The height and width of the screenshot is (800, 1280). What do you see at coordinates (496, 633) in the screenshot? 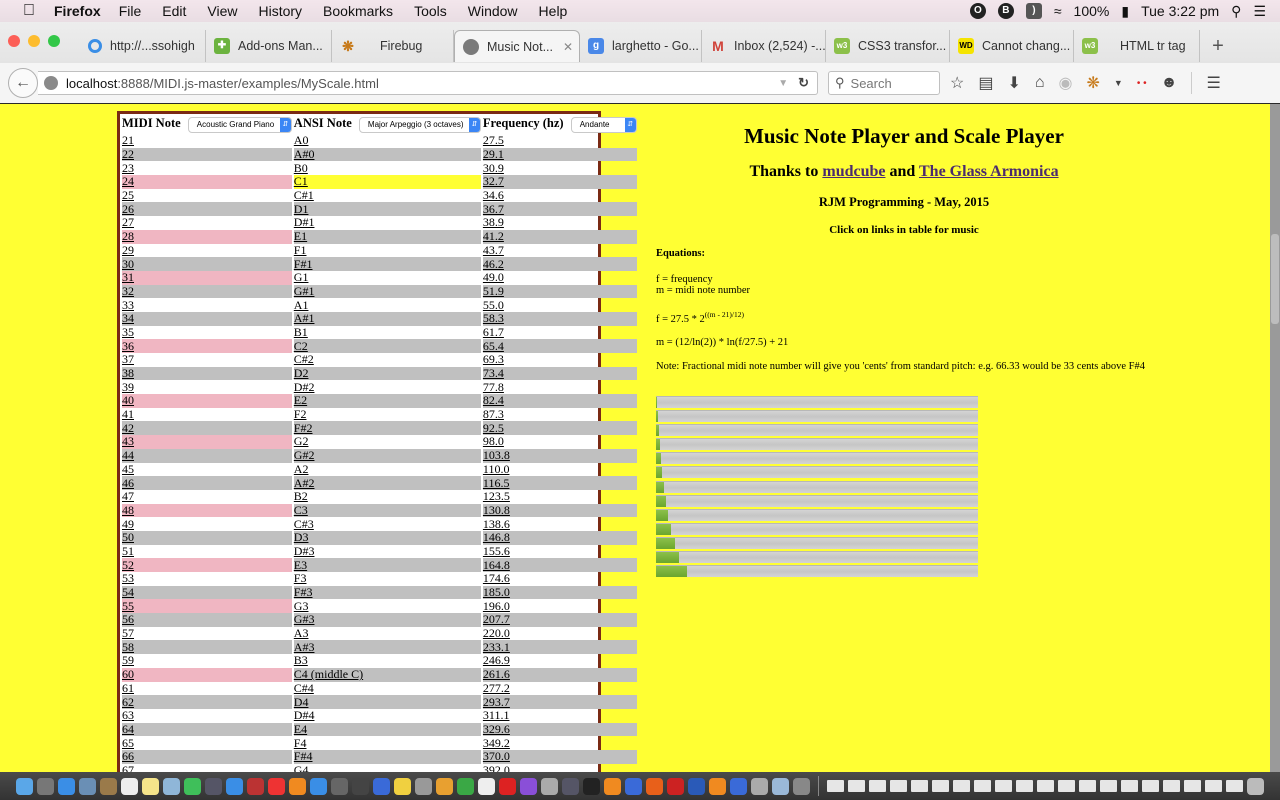
I see `frequency-link: 220.0` at bounding box center [496, 633].